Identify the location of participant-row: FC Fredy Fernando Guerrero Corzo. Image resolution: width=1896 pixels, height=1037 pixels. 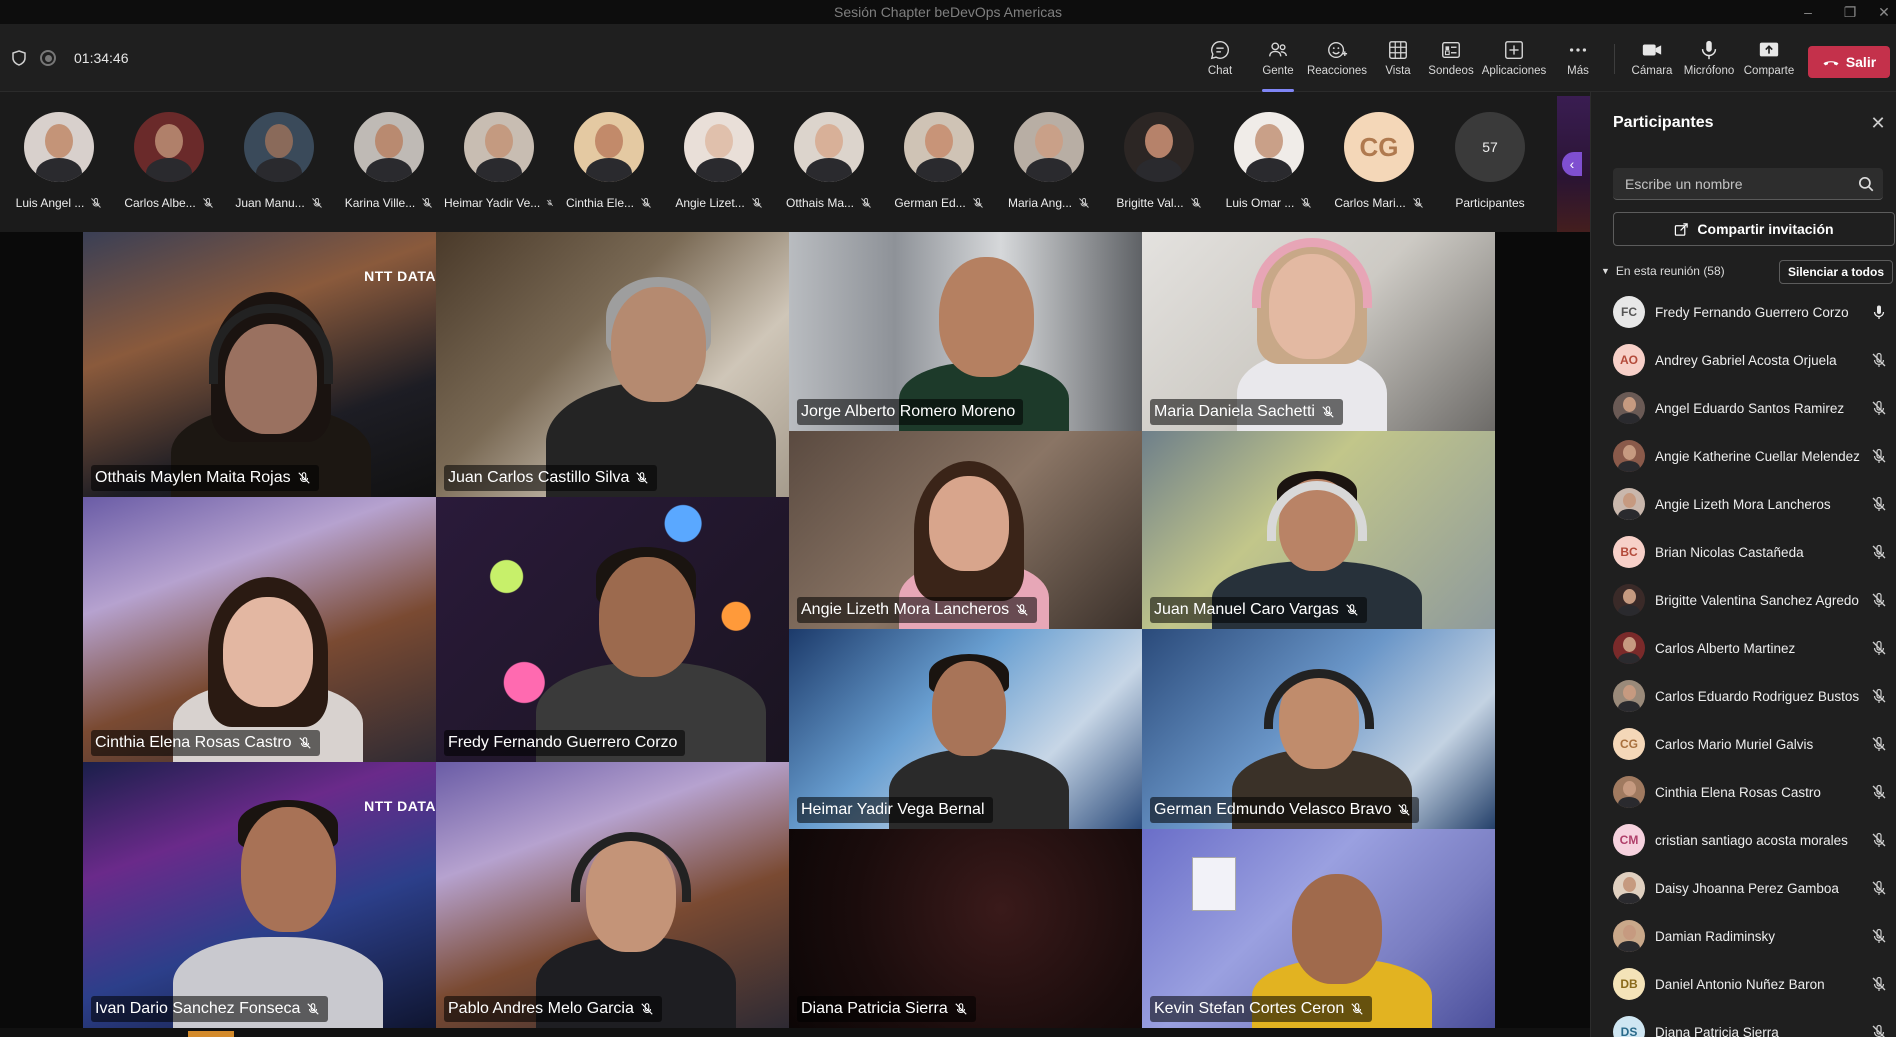
(1743, 312).